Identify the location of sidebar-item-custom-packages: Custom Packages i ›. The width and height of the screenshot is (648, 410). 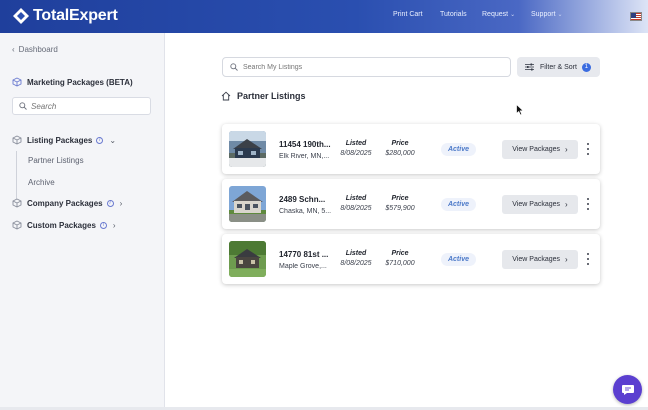
(64, 225).